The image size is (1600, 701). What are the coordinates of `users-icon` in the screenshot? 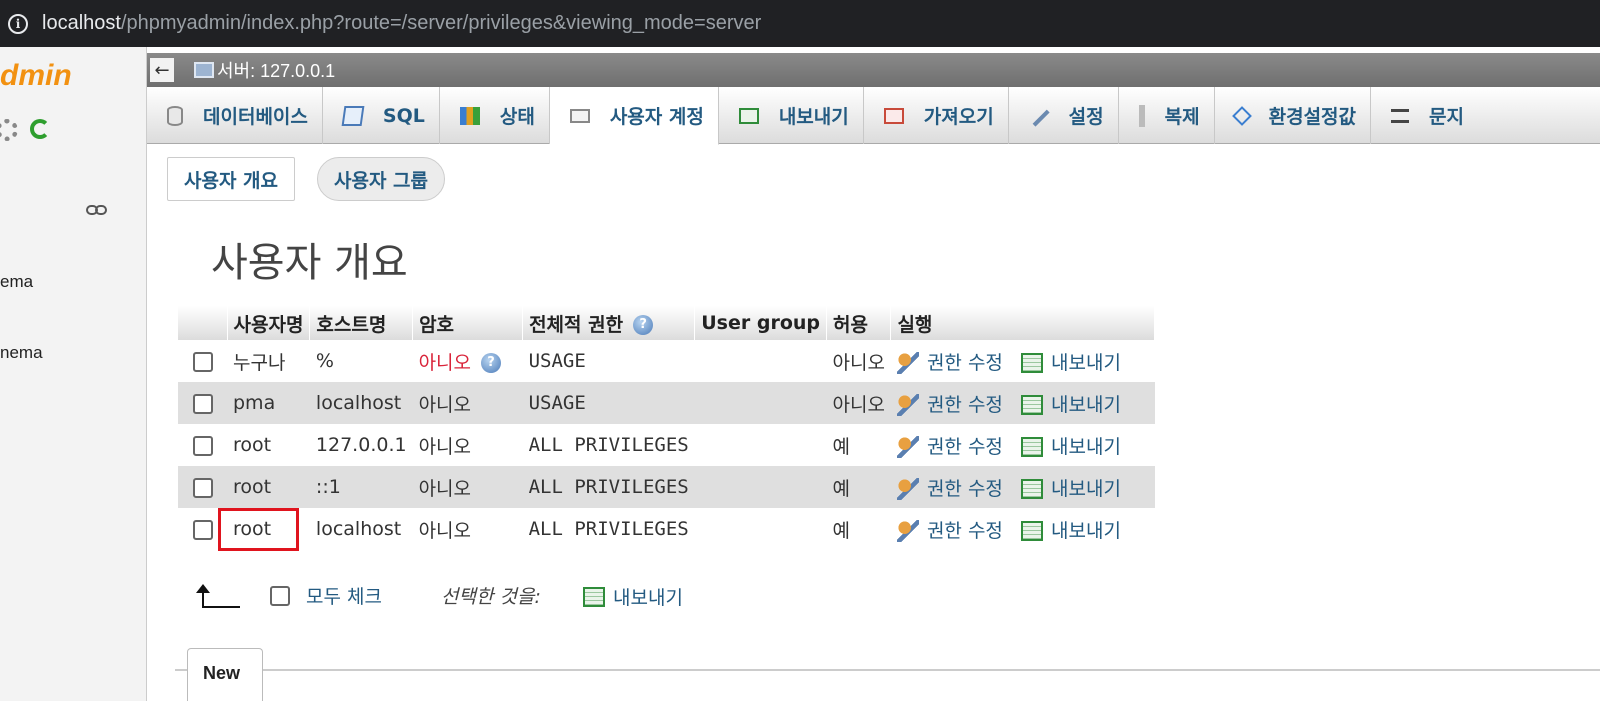 It's located at (579, 115).